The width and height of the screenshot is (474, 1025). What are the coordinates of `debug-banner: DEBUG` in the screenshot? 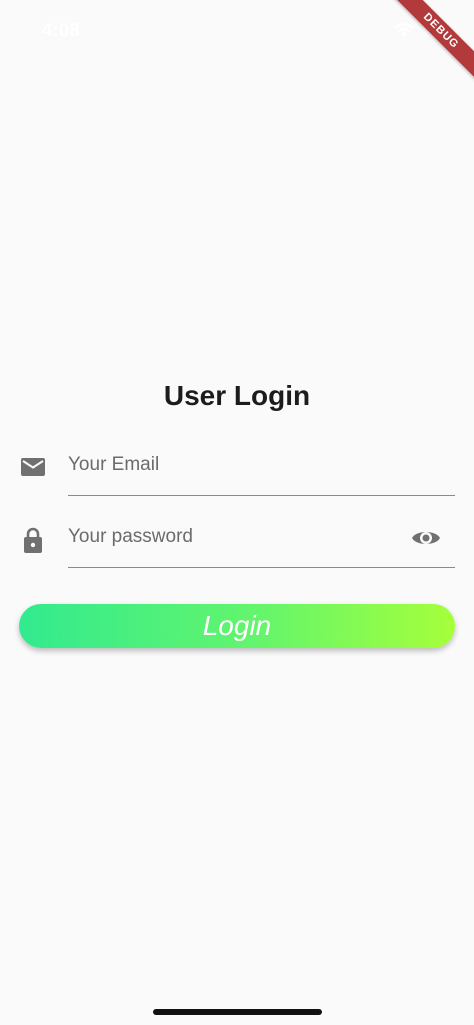 It's located at (429, 45).